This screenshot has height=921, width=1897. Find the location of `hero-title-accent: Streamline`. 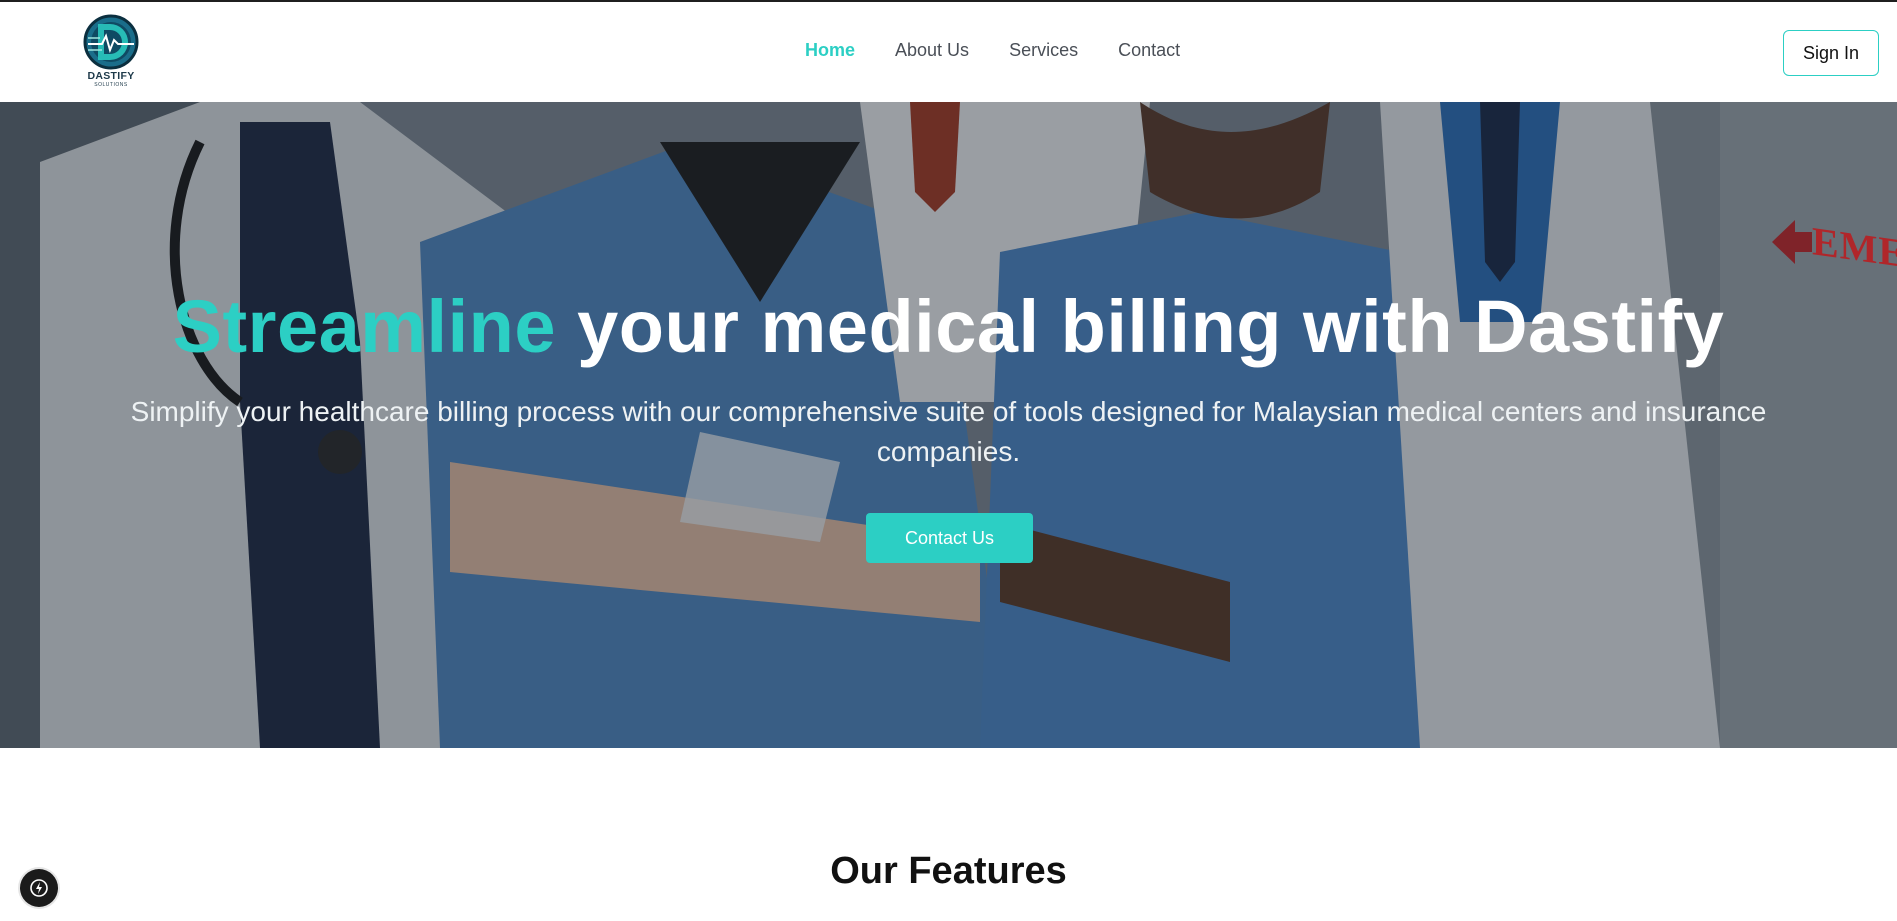

hero-title-accent: Streamline is located at coordinates (364, 326).